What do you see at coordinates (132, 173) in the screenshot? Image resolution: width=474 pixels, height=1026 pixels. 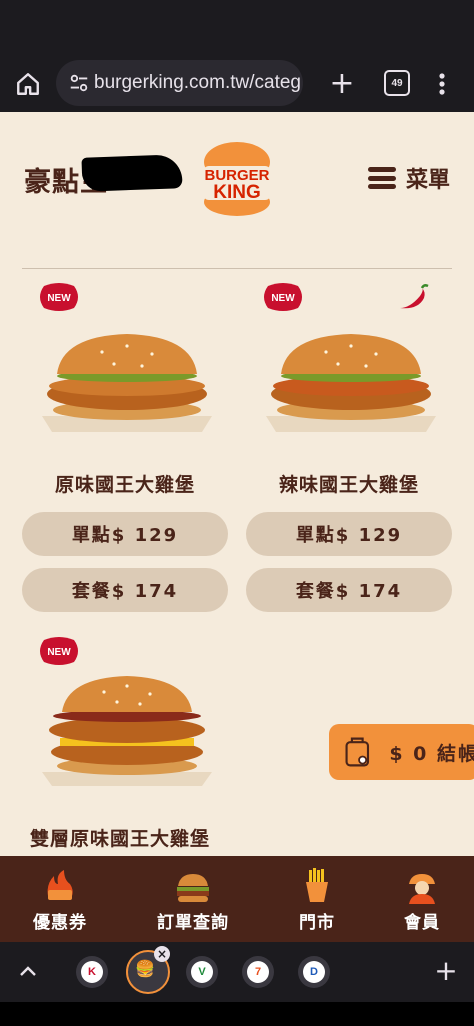 I see `redaction-scribble` at bounding box center [132, 173].